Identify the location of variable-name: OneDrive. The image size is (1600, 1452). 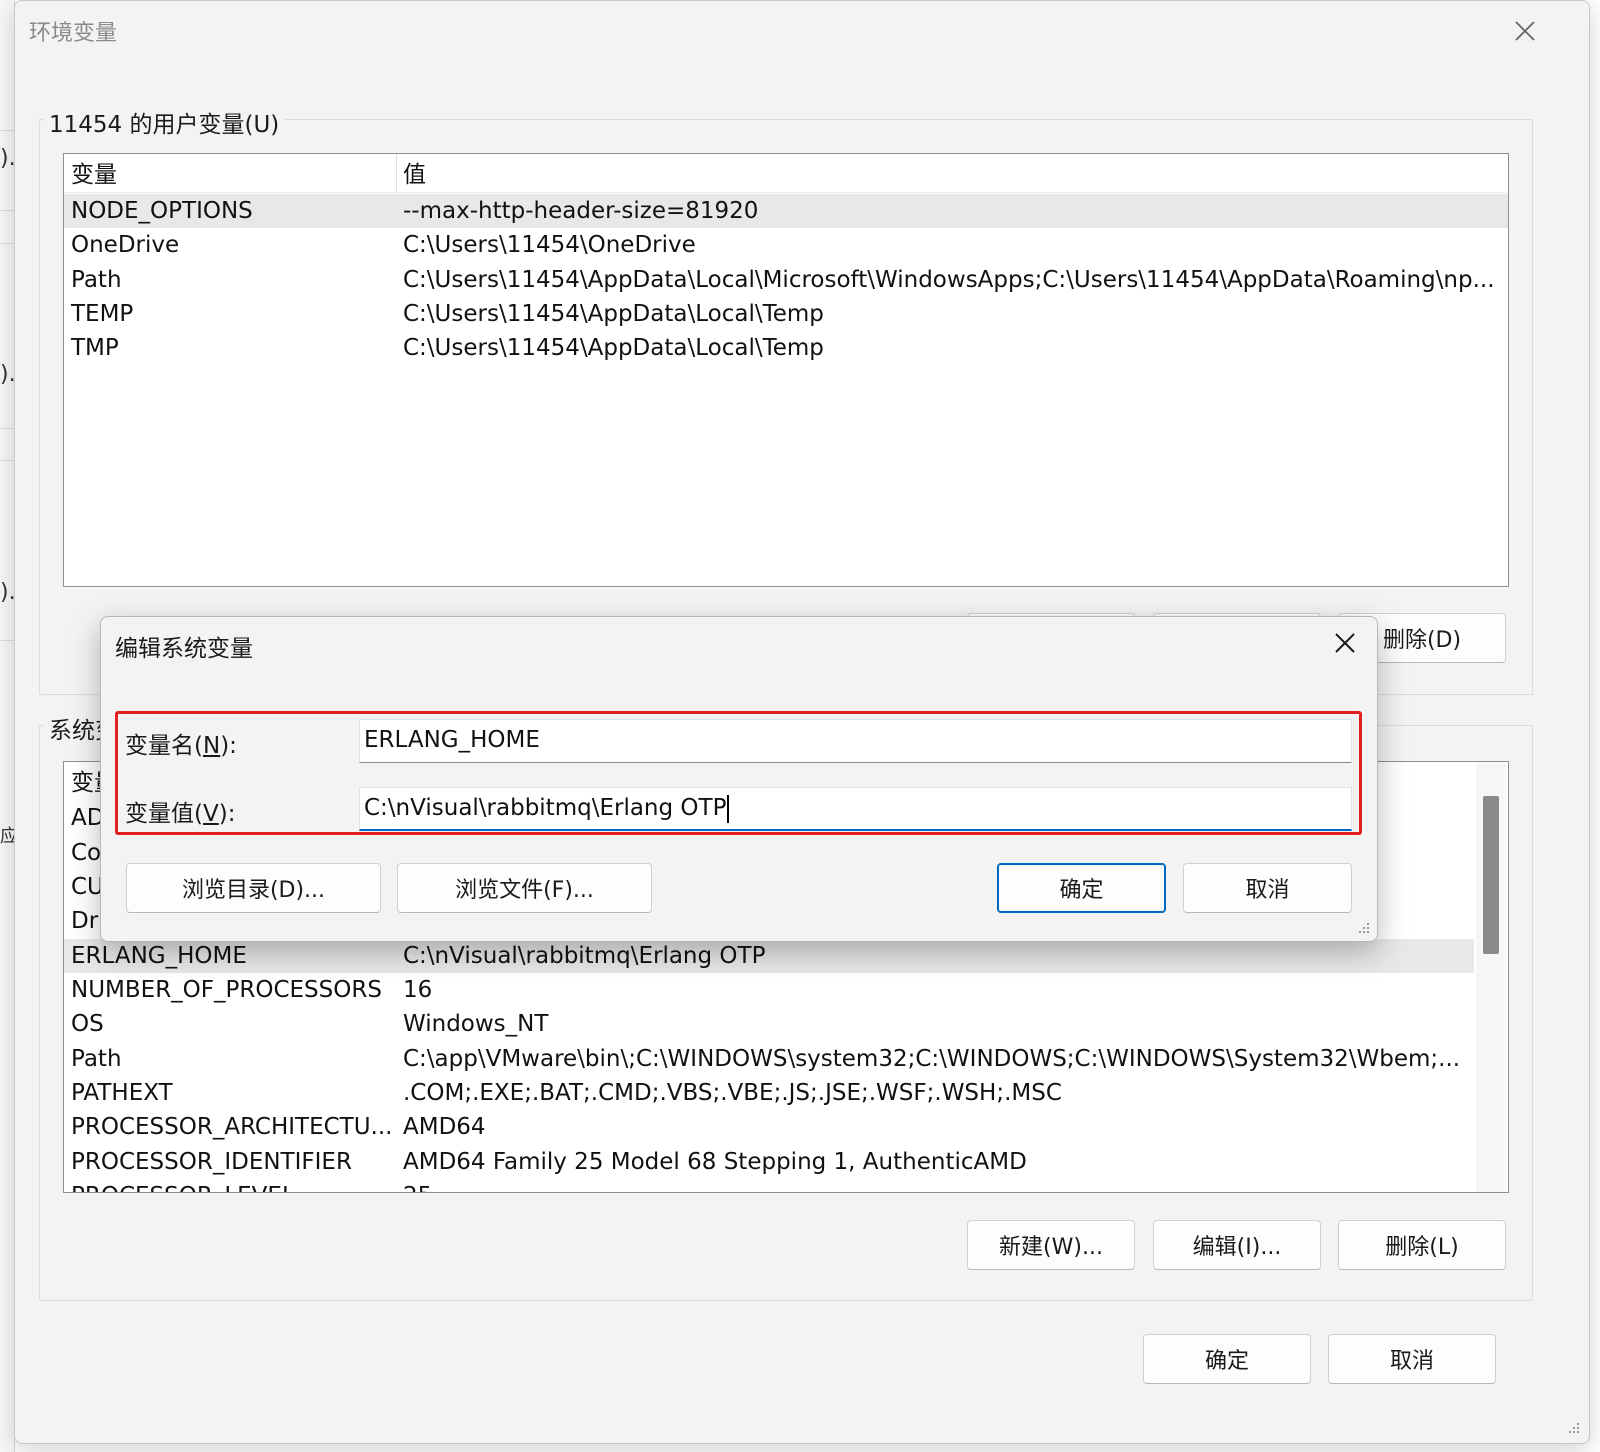
(125, 245).